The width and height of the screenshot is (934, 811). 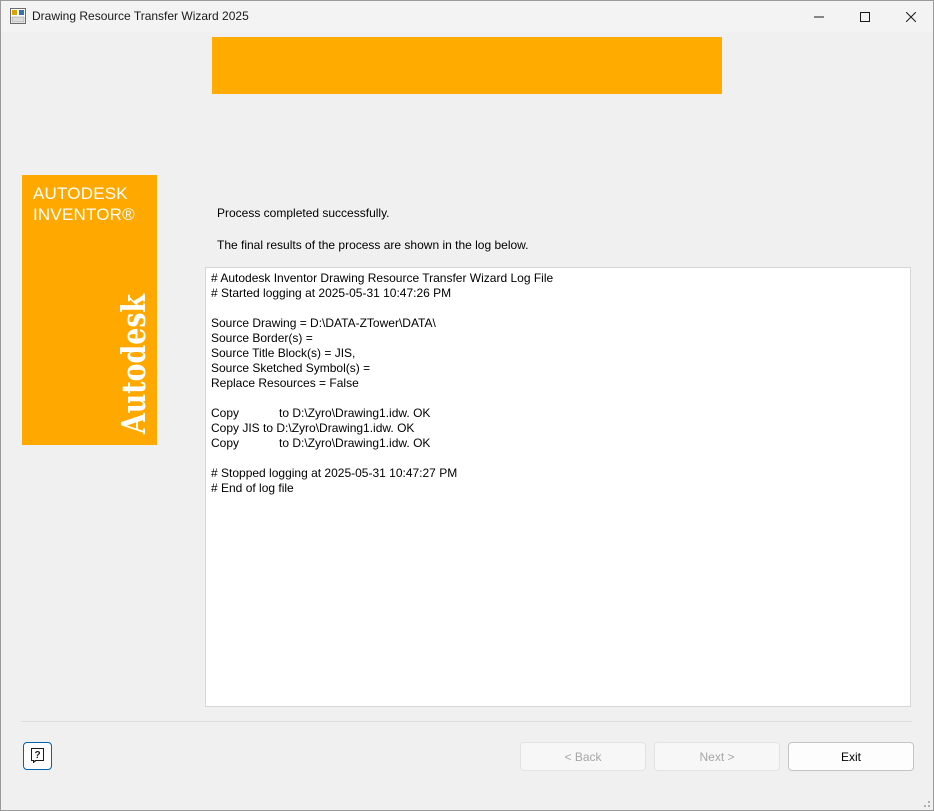 I want to click on autodesk-logo-text: Autodesk, so click(x=133, y=364).